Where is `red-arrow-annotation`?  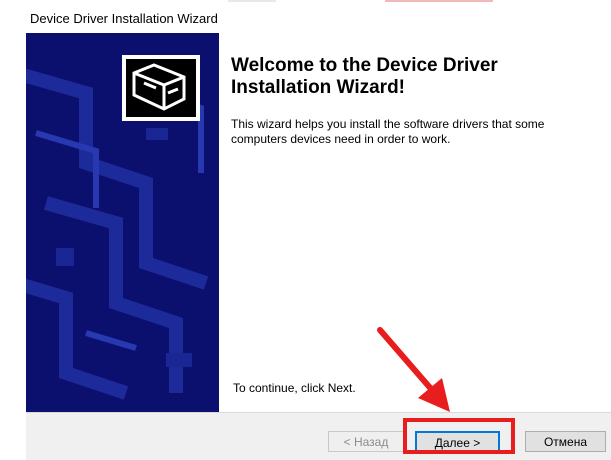 red-arrow-annotation is located at coordinates (413, 369).